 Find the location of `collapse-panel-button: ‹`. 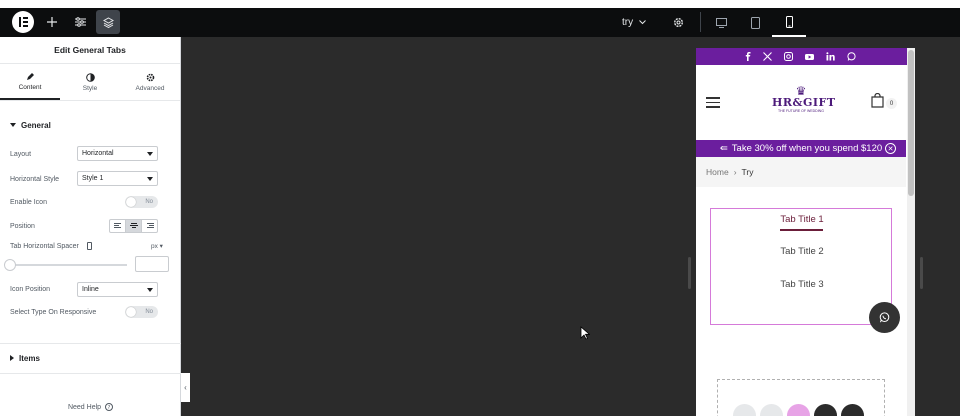

collapse-panel-button: ‹ is located at coordinates (185, 387).